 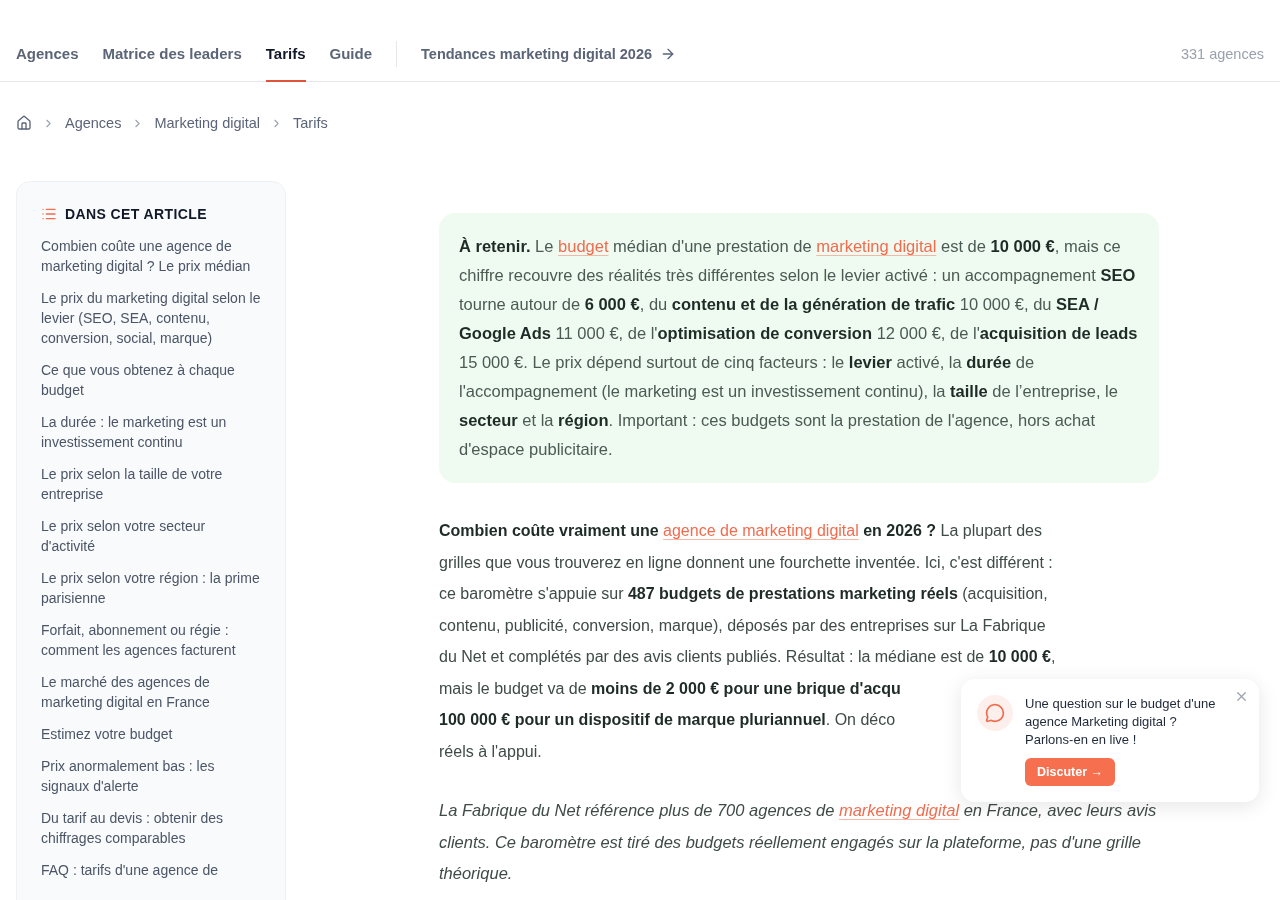 What do you see at coordinates (747, 657) in the screenshot?
I see `paragraph-line: du Net et complétés par des avis clients publiés. Résultat : la médiane est de 10 000 €,` at bounding box center [747, 657].